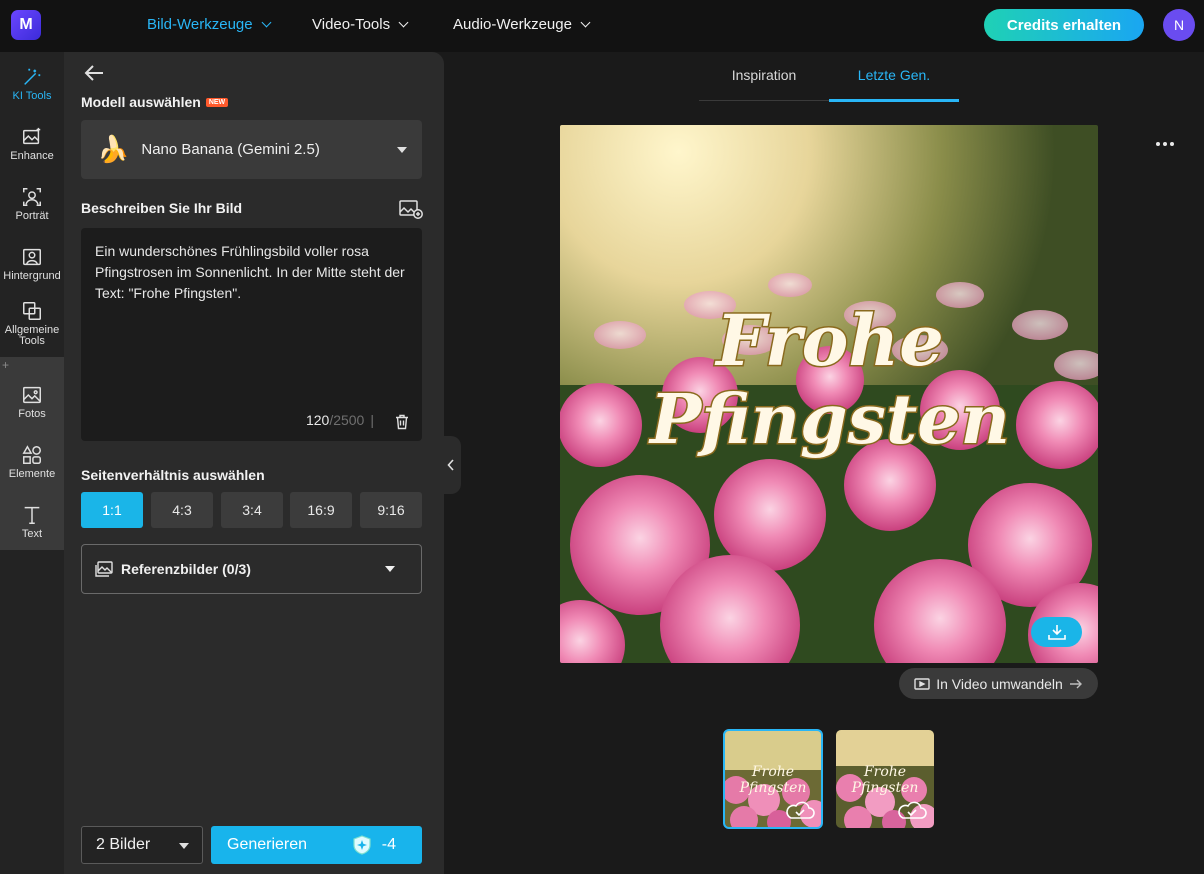  What do you see at coordinates (95, 73) in the screenshot?
I see `back-arrow-icon` at bounding box center [95, 73].